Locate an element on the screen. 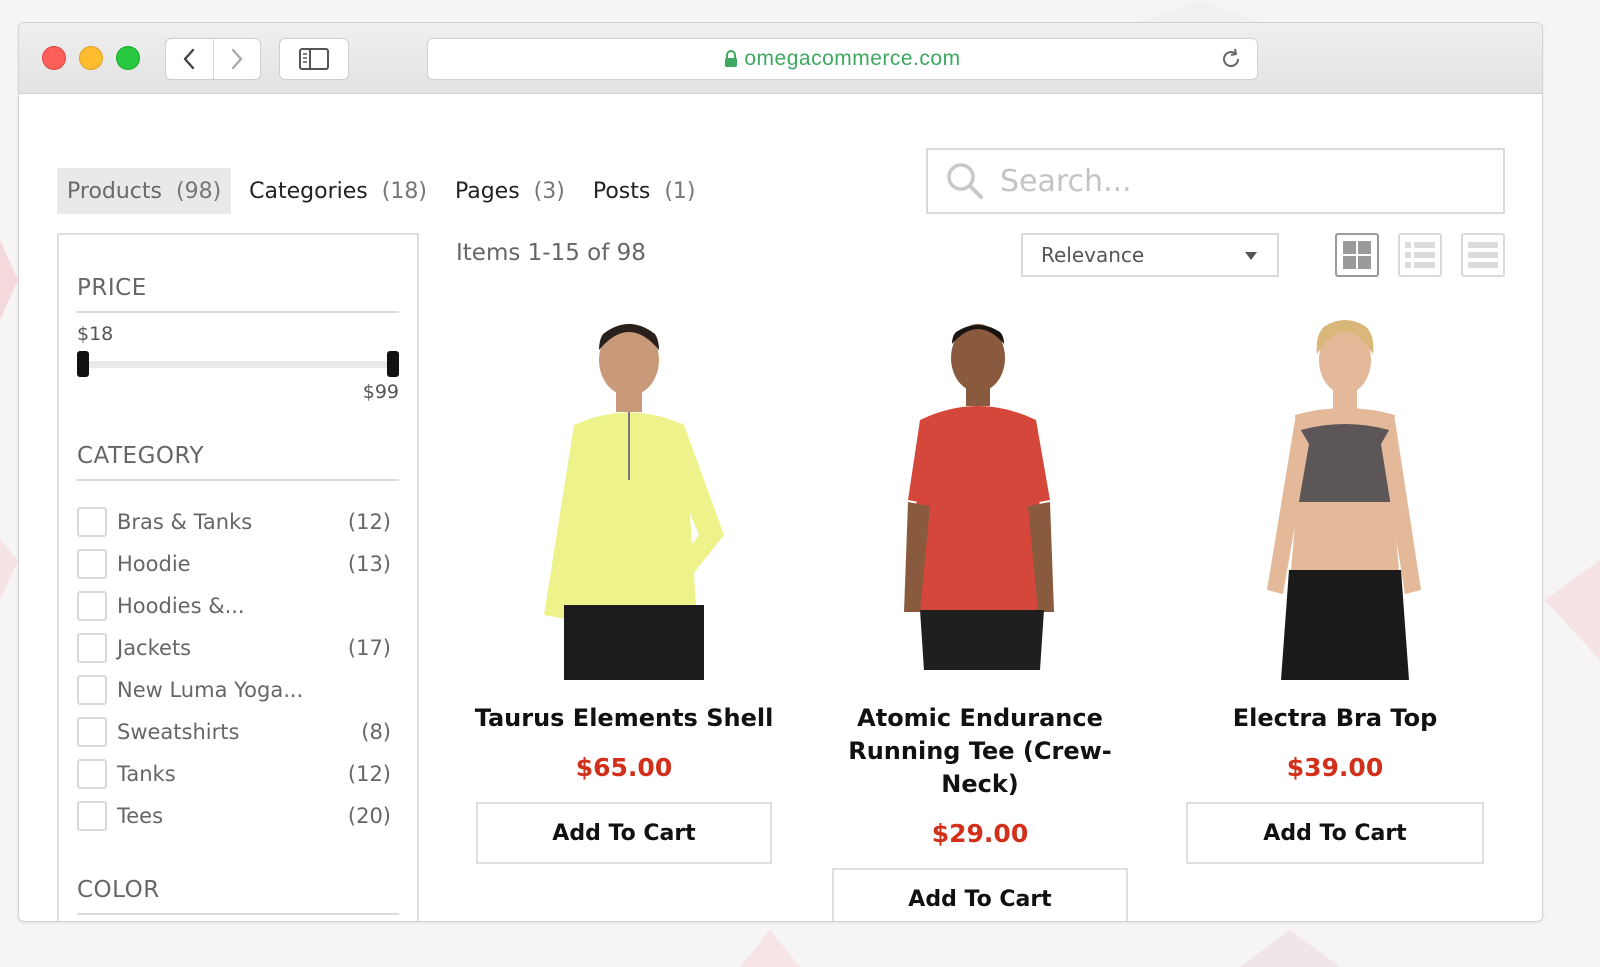 This screenshot has width=1600, height=967. category-label: Jackets is located at coordinates (154, 648).